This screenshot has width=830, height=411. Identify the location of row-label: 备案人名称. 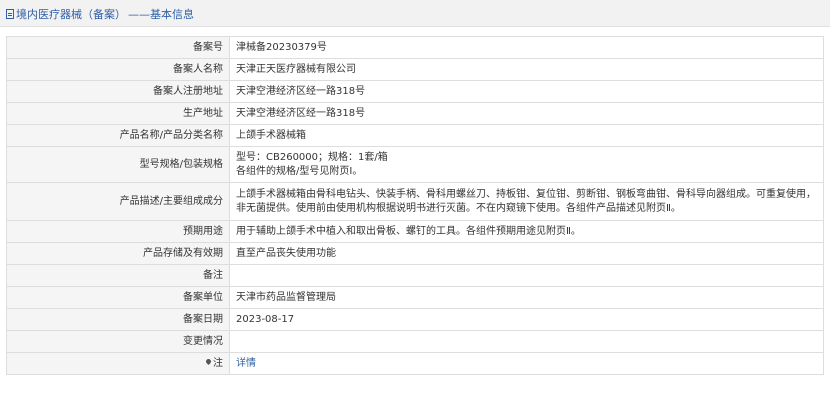
(118, 69).